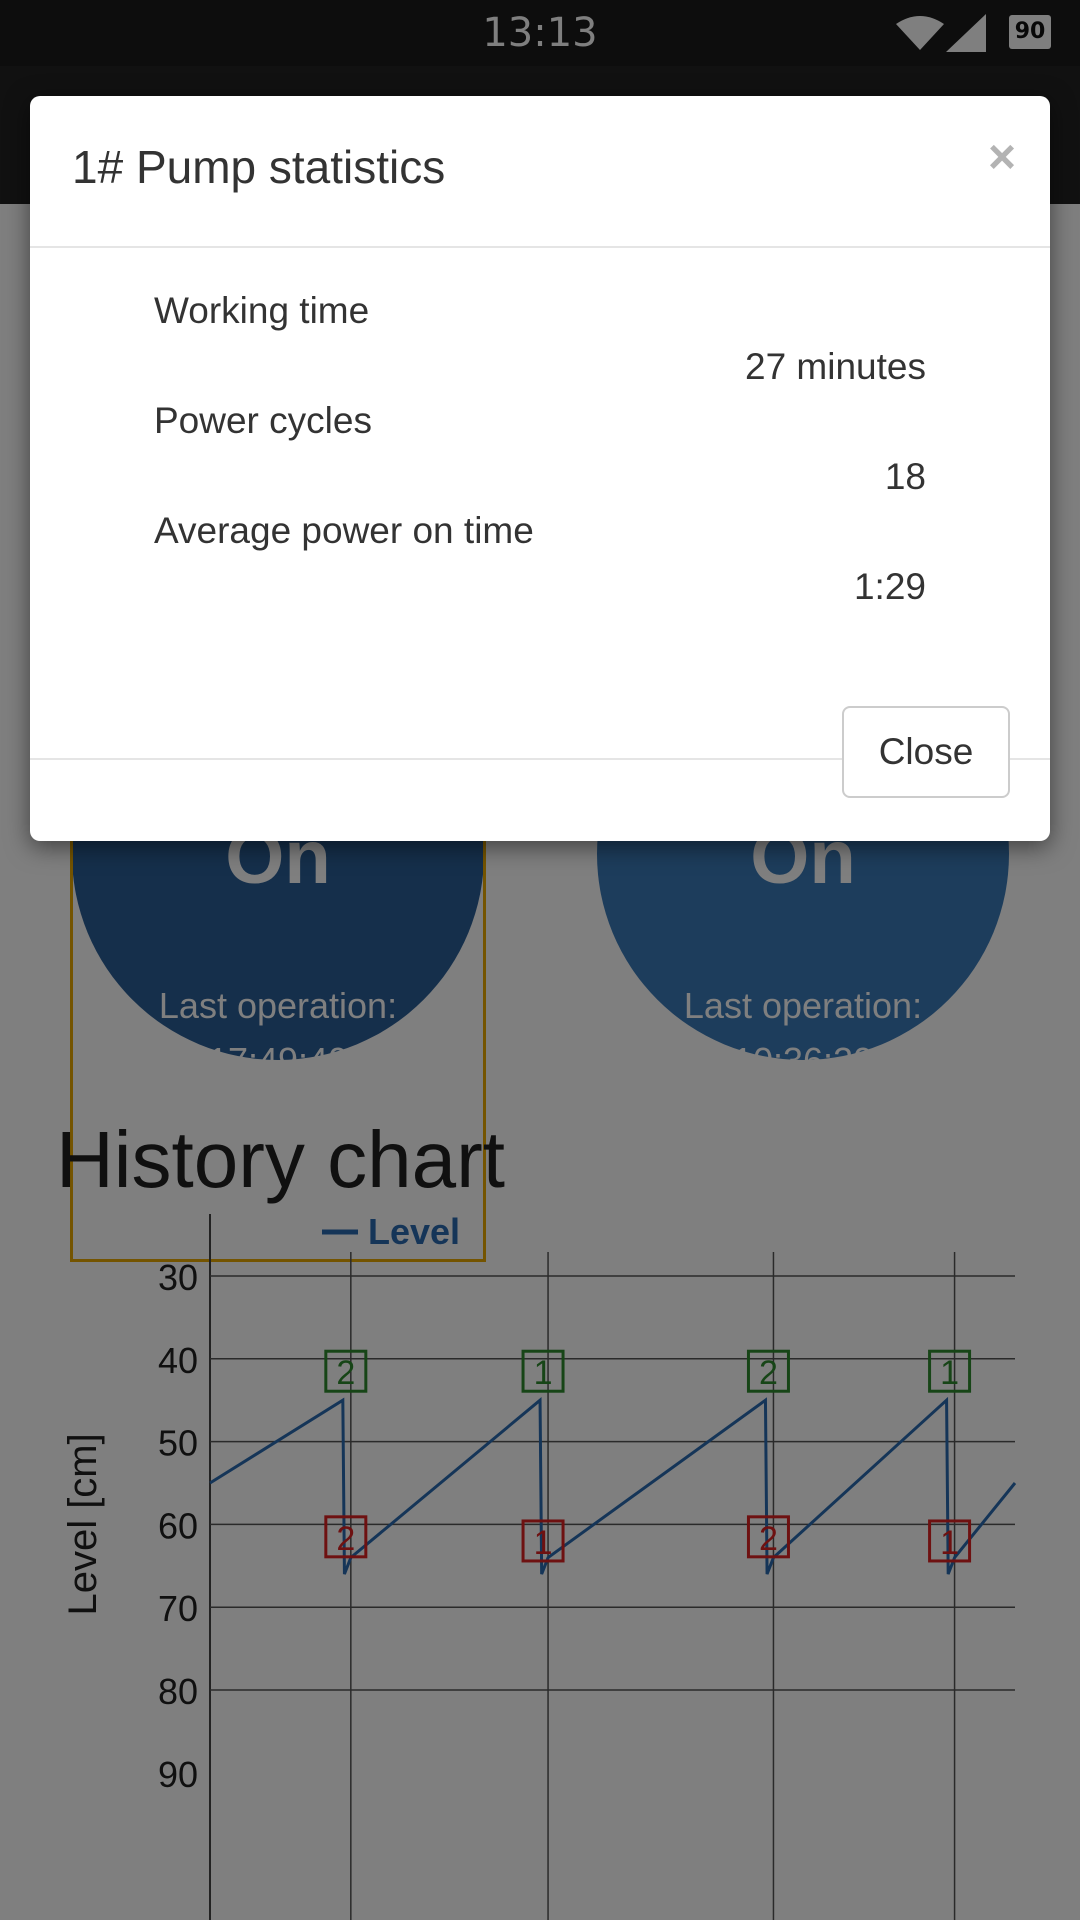 The height and width of the screenshot is (1920, 1080). Describe the element at coordinates (259, 167) in the screenshot. I see `dialog-title: 1# Pump statistics` at that location.